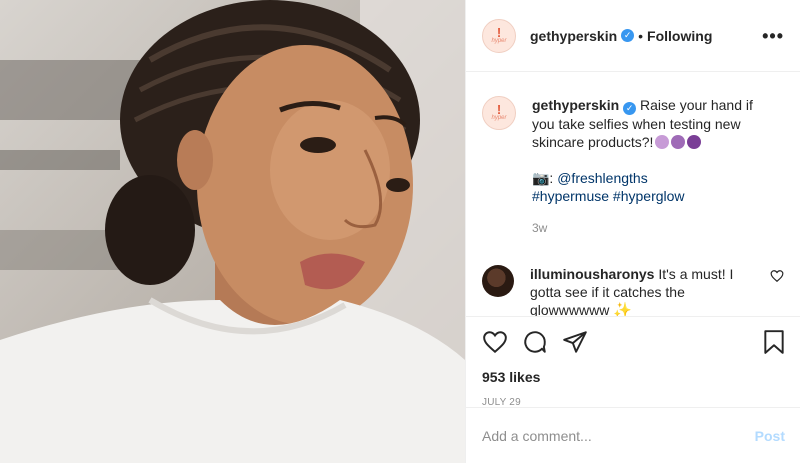 Image resolution: width=800 pixels, height=463 pixels. What do you see at coordinates (633, 377) in the screenshot?
I see `likes-count: 953 likes` at bounding box center [633, 377].